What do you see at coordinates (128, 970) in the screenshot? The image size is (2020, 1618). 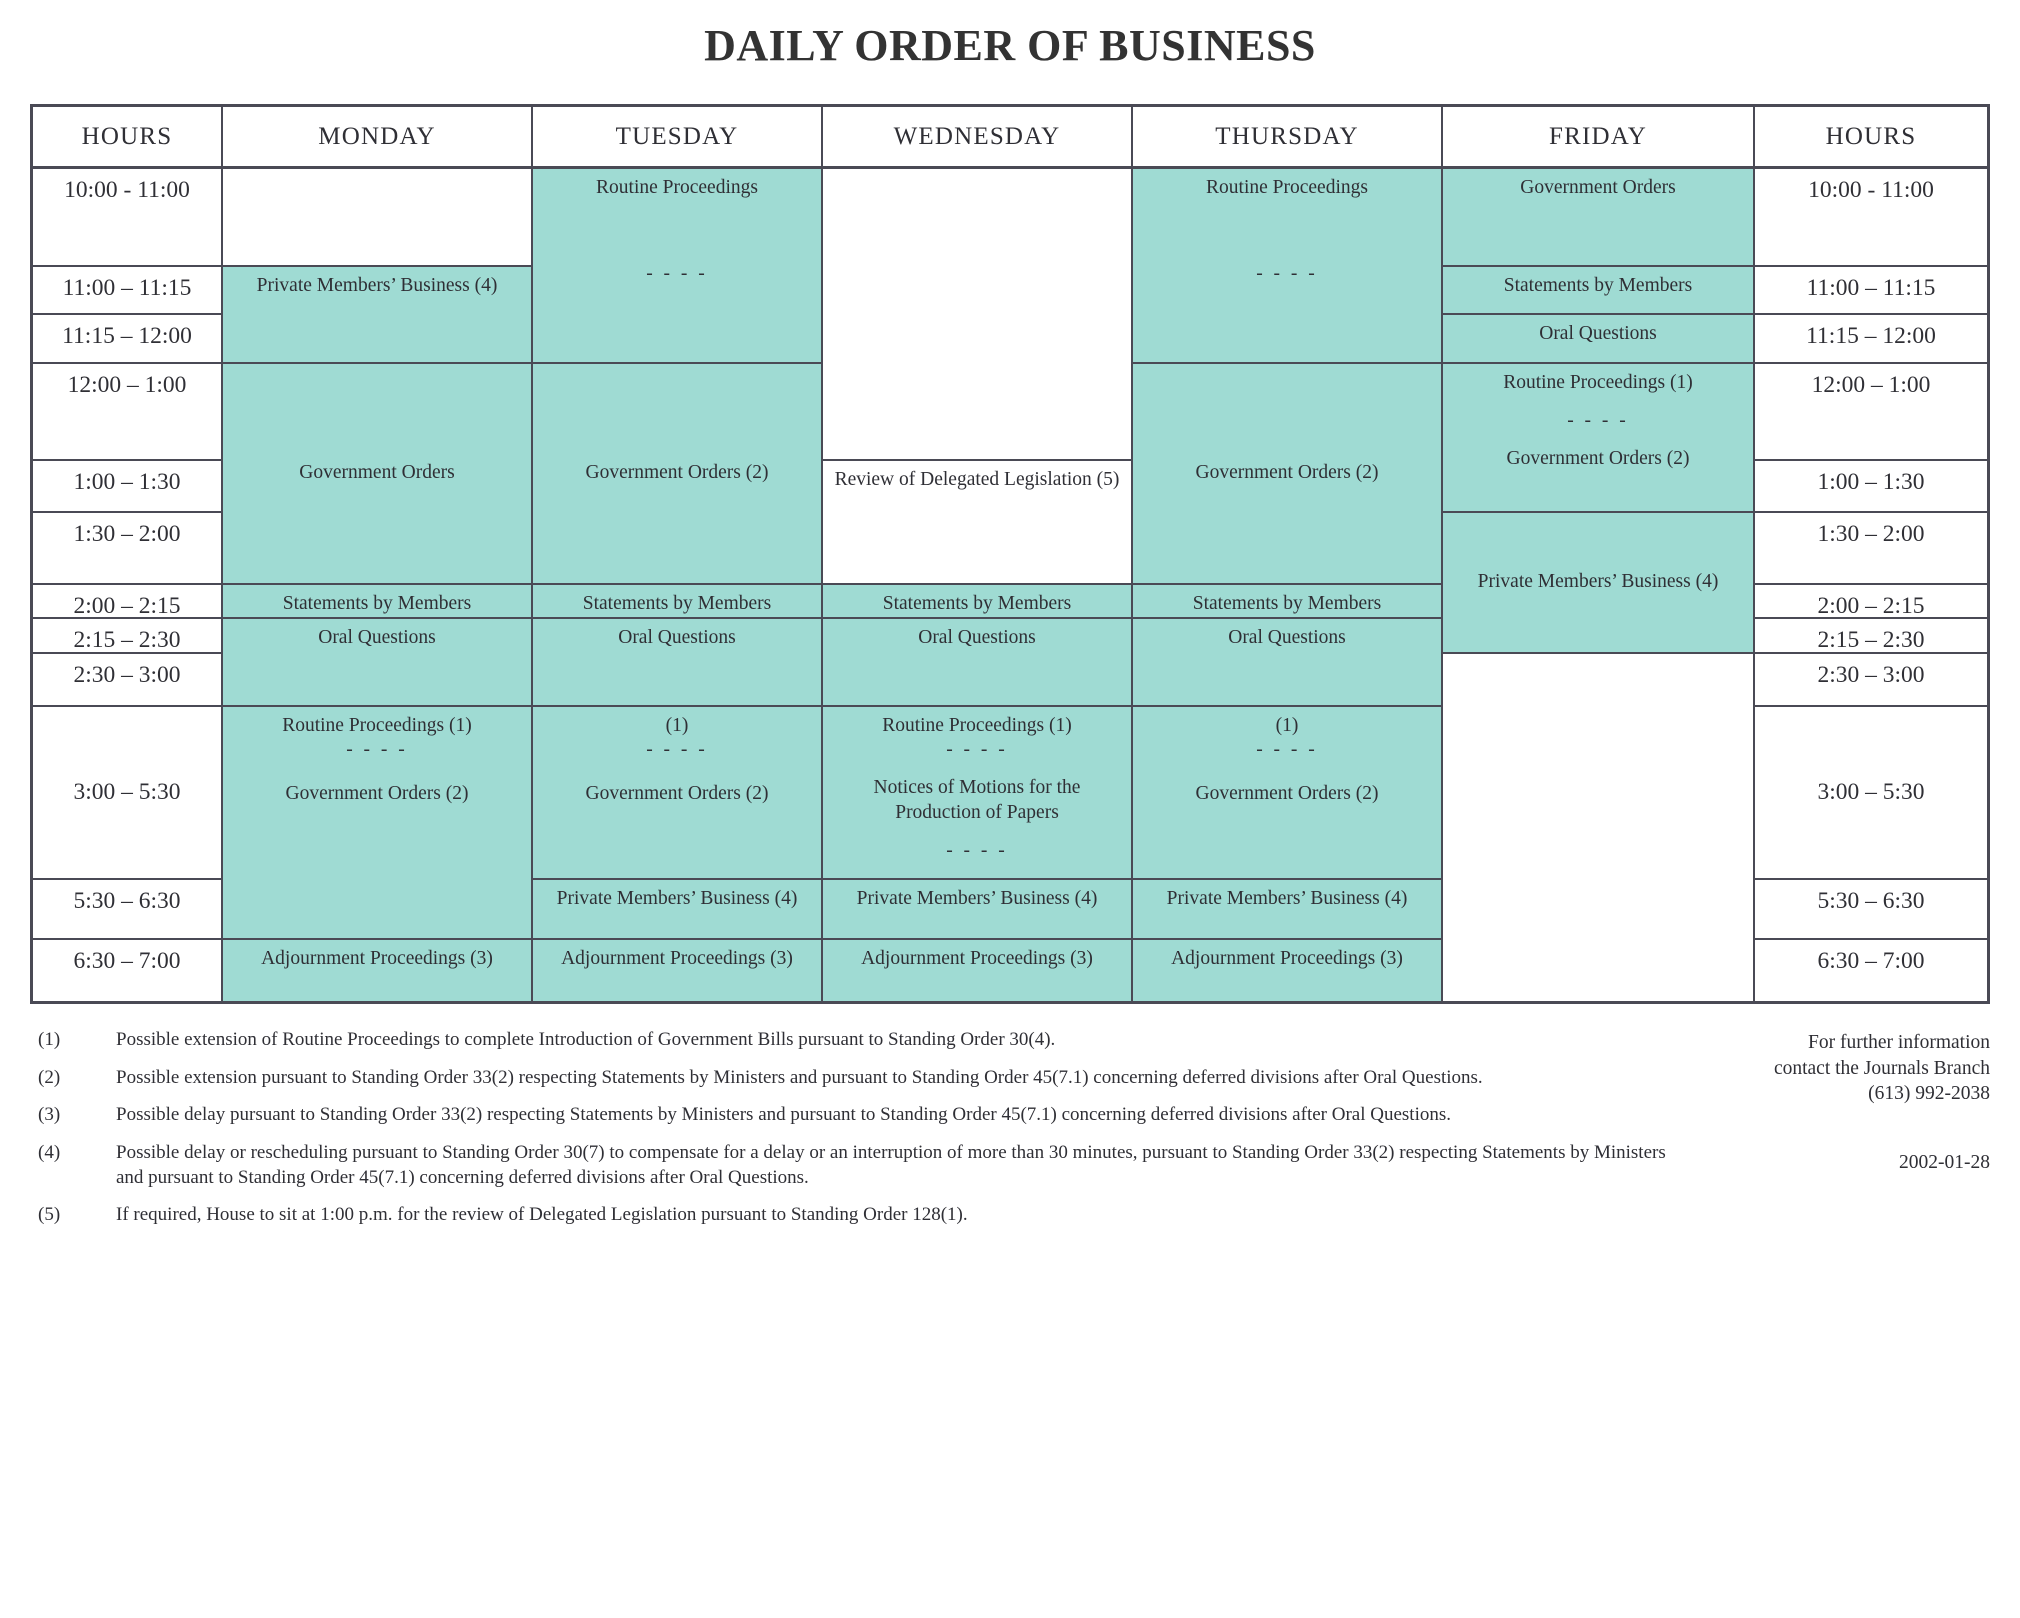 I see `hours-left-11: 6:30 – 7:00` at bounding box center [128, 970].